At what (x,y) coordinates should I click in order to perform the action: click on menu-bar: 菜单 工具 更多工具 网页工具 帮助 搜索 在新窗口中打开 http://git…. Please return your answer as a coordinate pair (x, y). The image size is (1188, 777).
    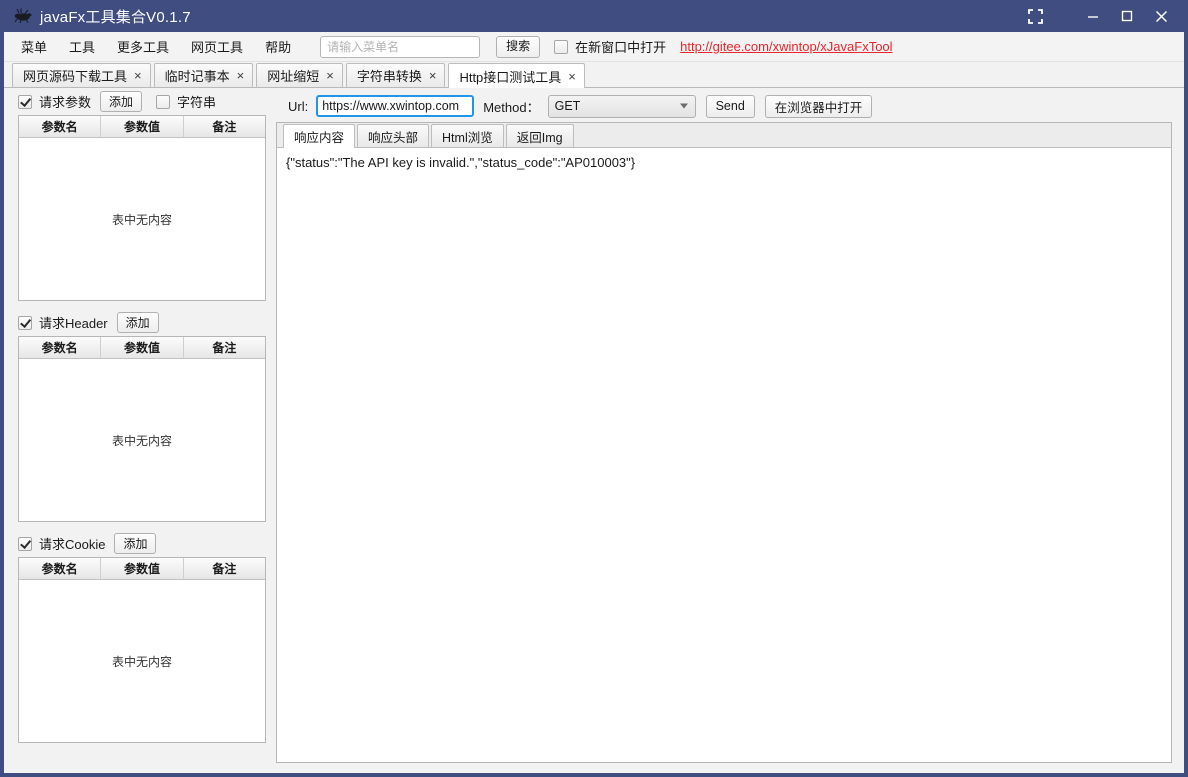
    Looking at the image, I should click on (594, 47).